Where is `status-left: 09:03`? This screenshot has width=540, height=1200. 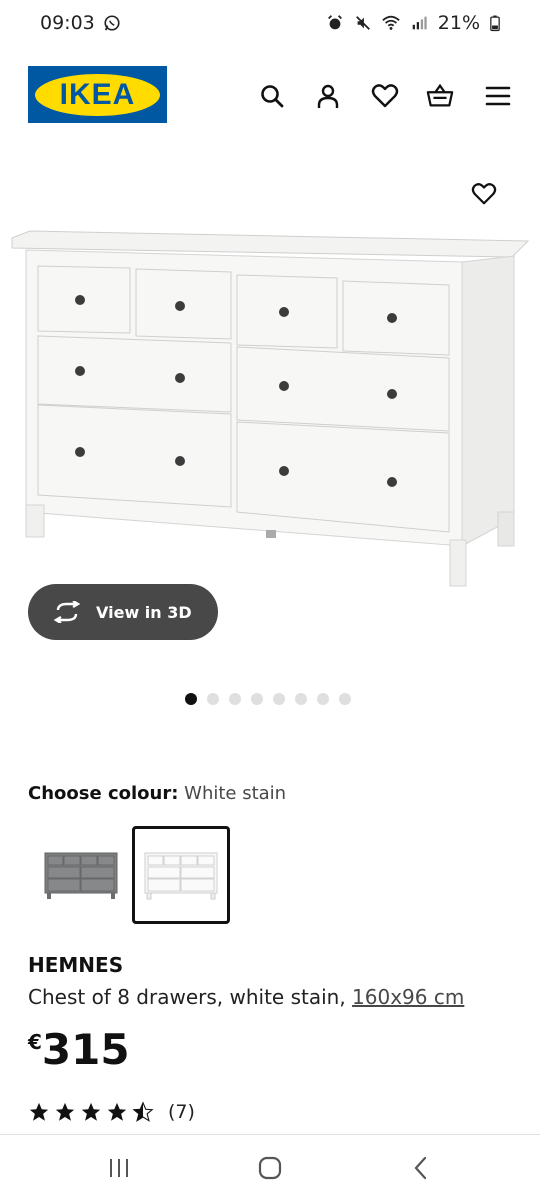 status-left: 09:03 is located at coordinates (80, 23).